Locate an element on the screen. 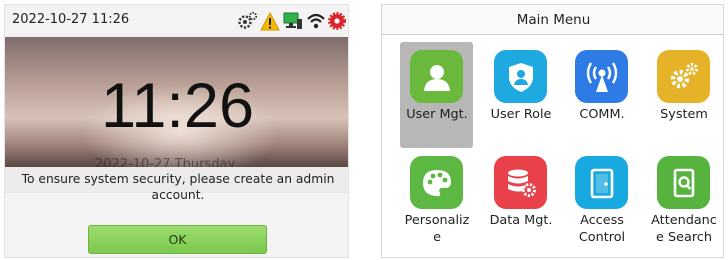  menu-item-attendance-search: Attendanc e Search is located at coordinates (685, 202).